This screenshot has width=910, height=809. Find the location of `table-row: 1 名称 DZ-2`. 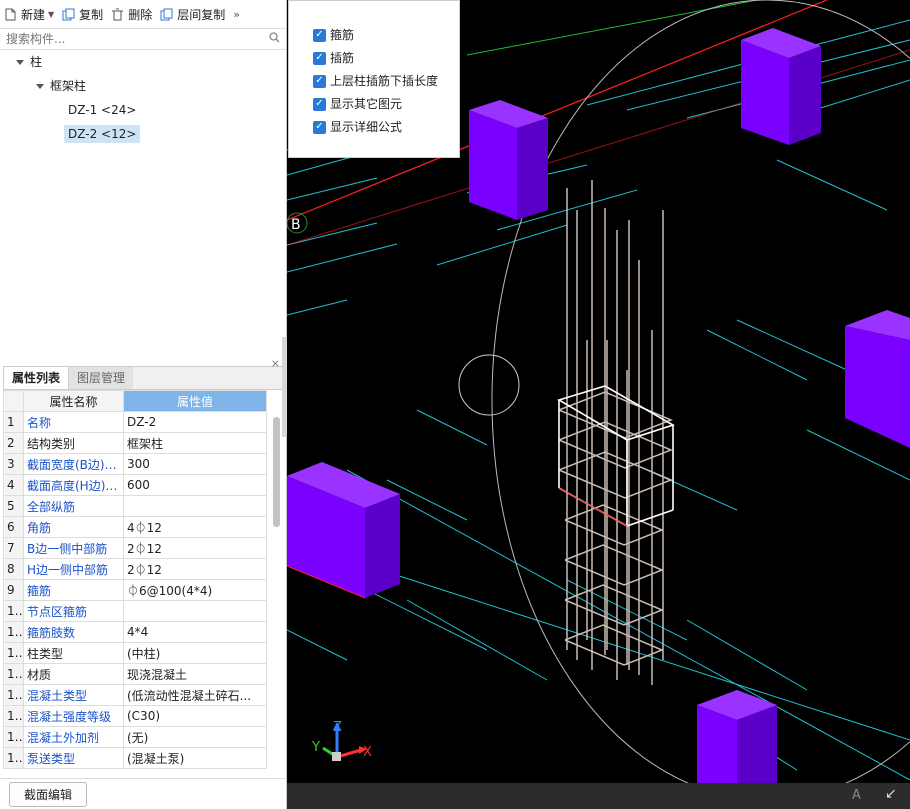

table-row: 1 名称 DZ-2 is located at coordinates (135, 422).